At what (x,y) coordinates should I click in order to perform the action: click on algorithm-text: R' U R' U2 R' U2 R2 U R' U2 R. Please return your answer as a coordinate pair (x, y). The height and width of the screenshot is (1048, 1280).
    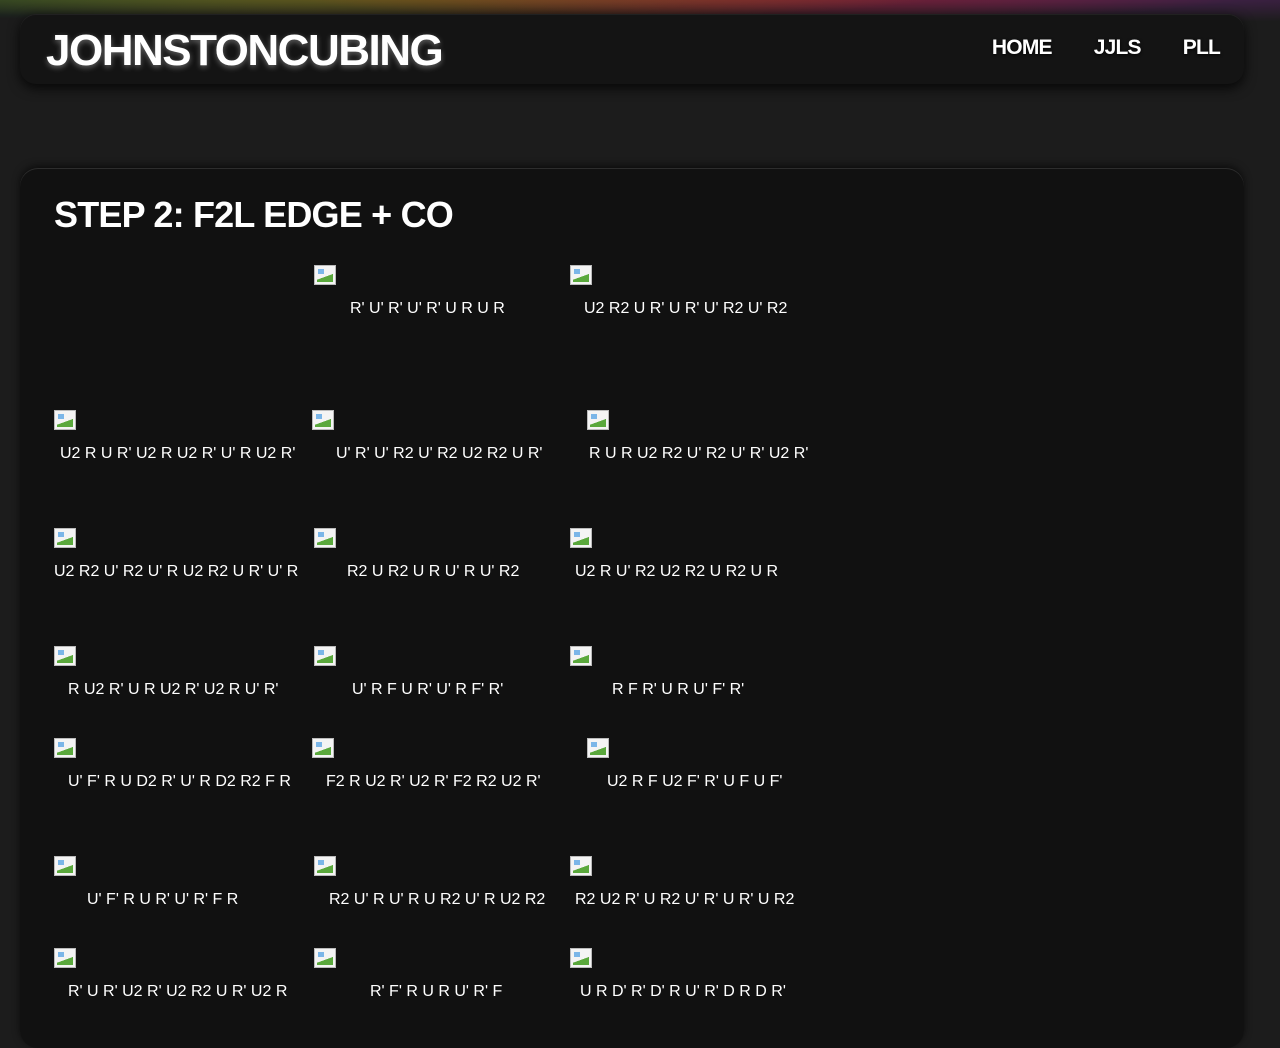
    Looking at the image, I should click on (178, 991).